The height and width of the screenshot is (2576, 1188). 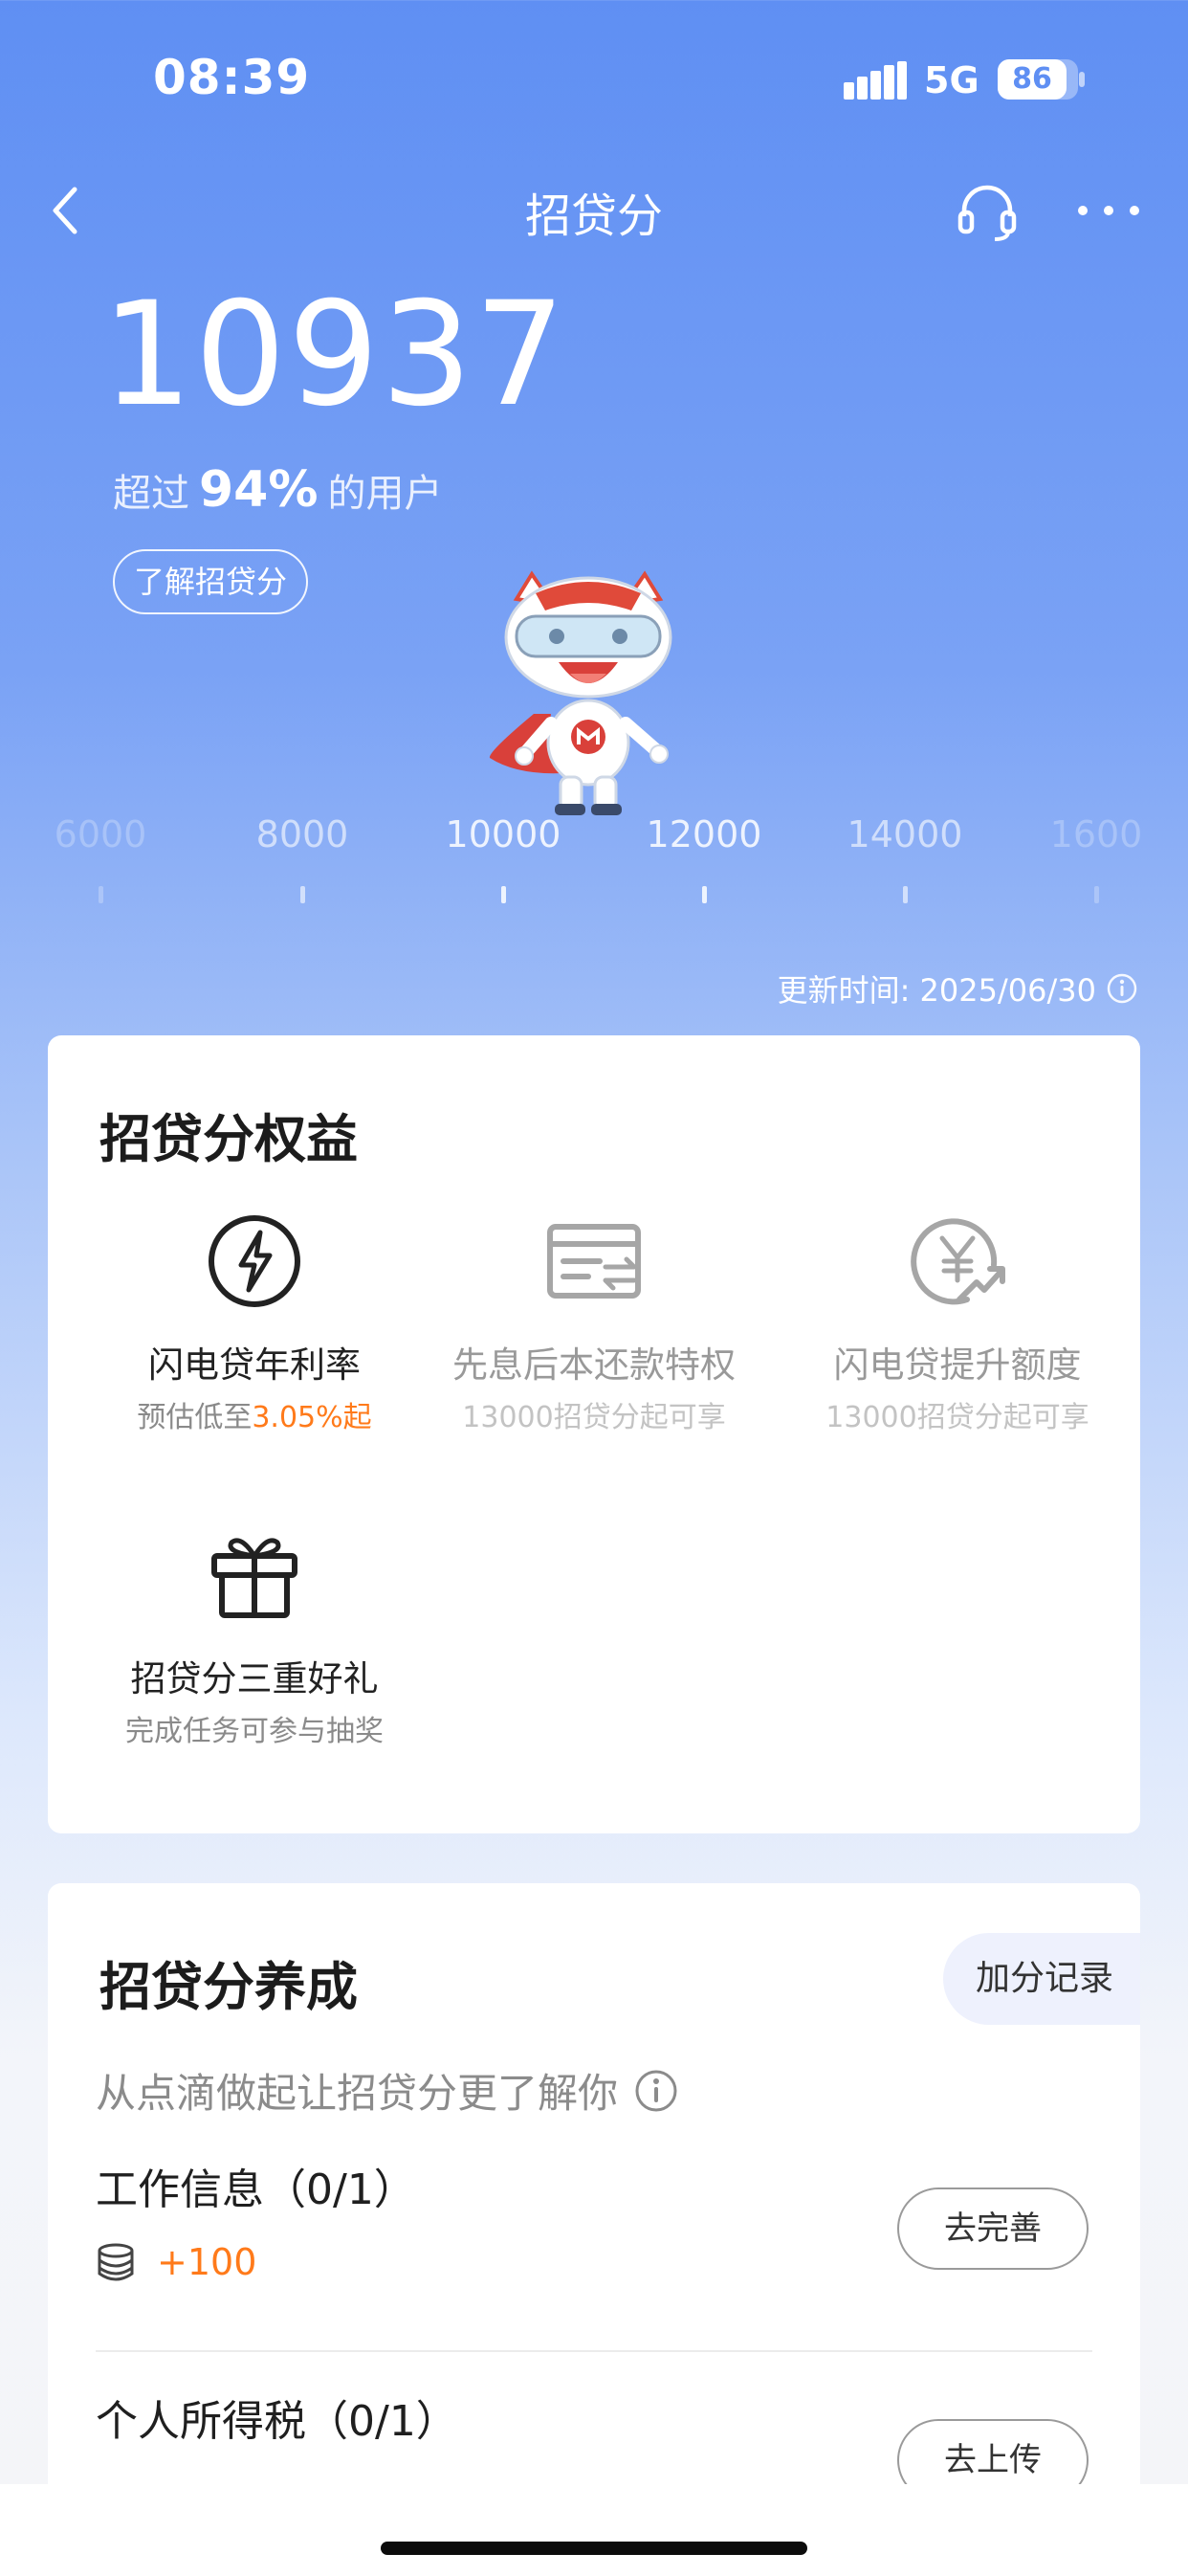 What do you see at coordinates (277, 2421) in the screenshot?
I see `task-title: 个人所得税（0/1）` at bounding box center [277, 2421].